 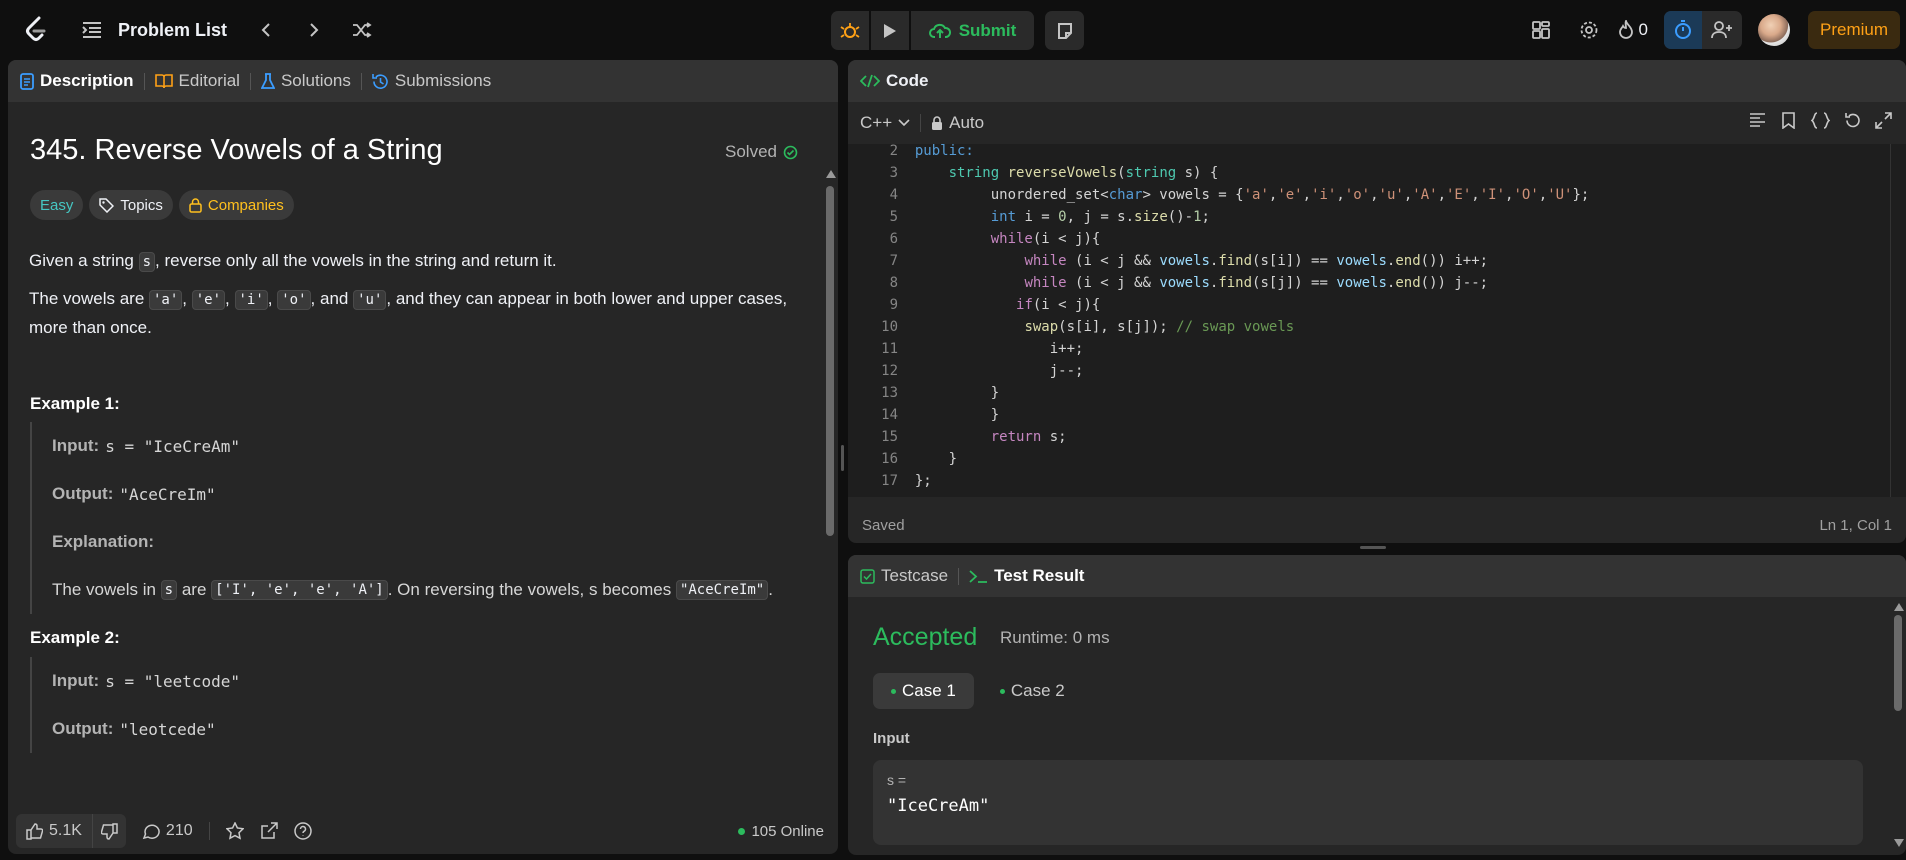 What do you see at coordinates (423, 831) in the screenshot?
I see `description-footer: 5.1K 210 105 Online` at bounding box center [423, 831].